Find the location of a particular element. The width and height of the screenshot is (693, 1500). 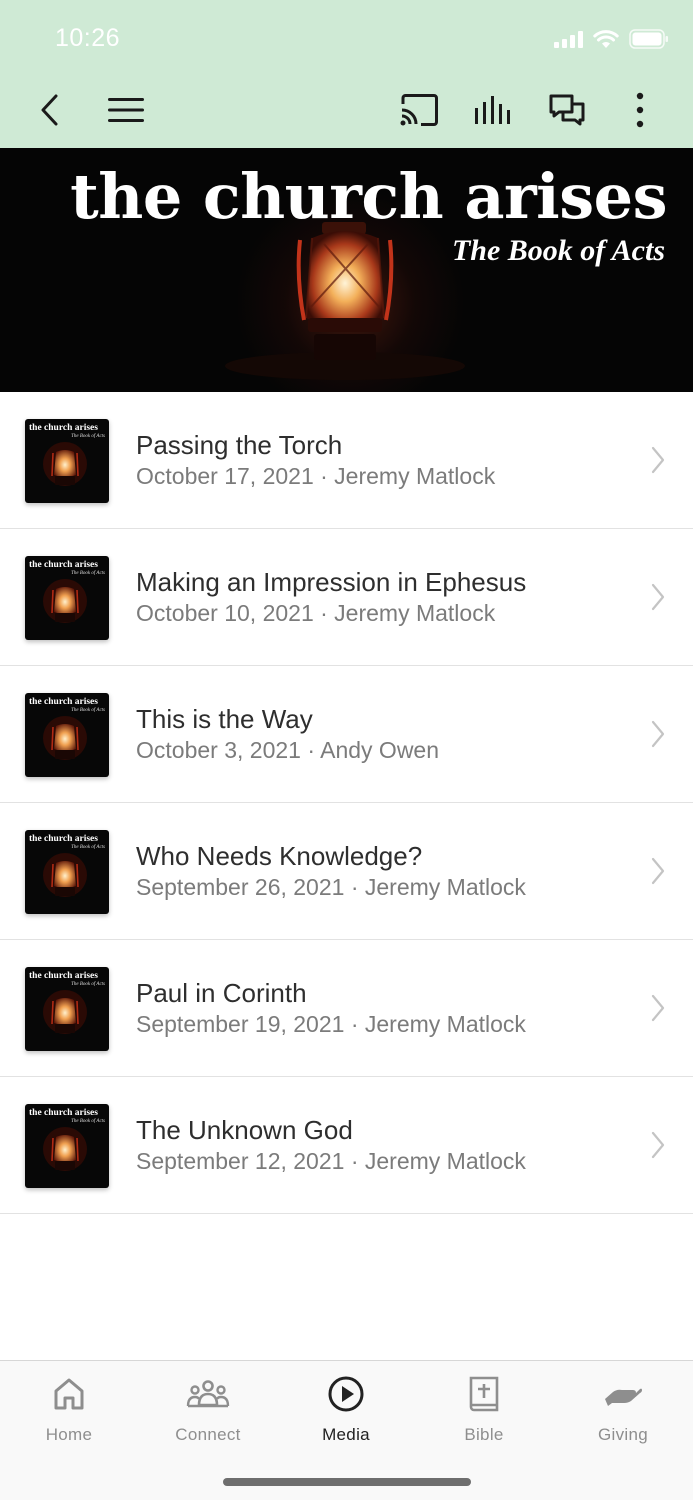

audio-bars-icon is located at coordinates (492, 110).